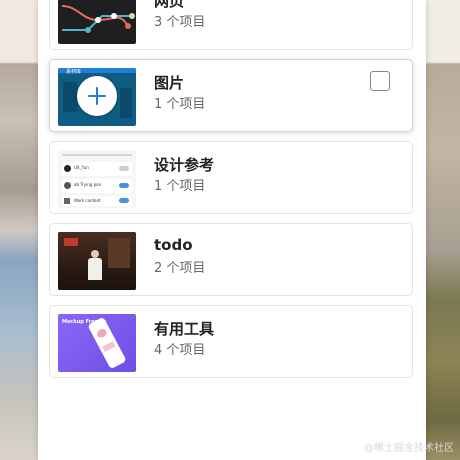  I want to click on phone-mockup, so click(107, 343).